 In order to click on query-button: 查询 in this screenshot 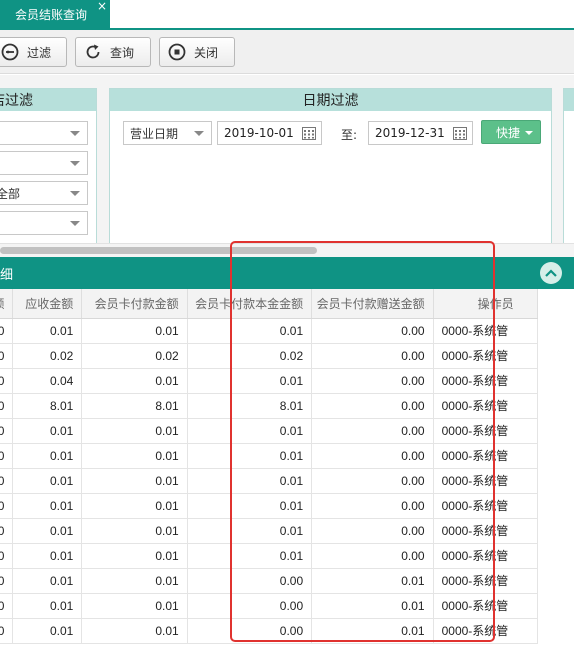, I will do `click(113, 52)`.